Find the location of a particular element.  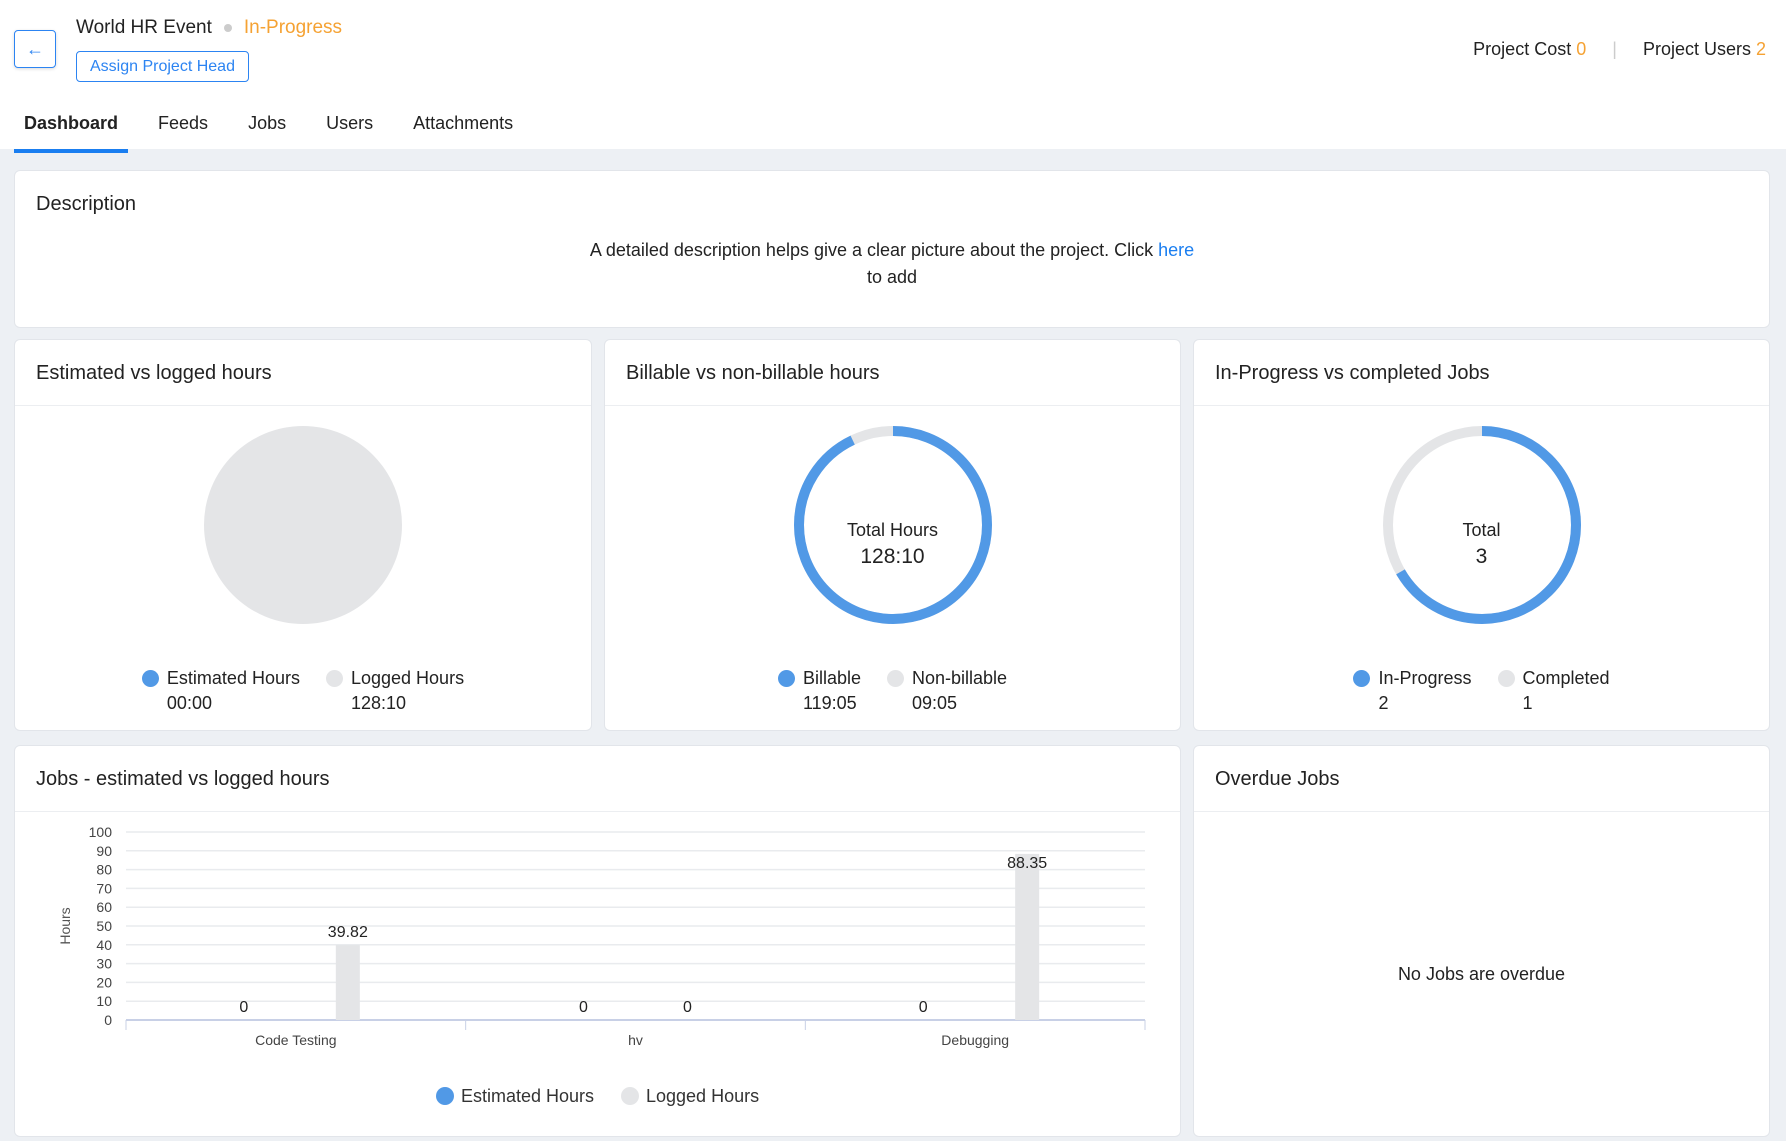

legend-completed: Completed 1 is located at coordinates (1553, 691).